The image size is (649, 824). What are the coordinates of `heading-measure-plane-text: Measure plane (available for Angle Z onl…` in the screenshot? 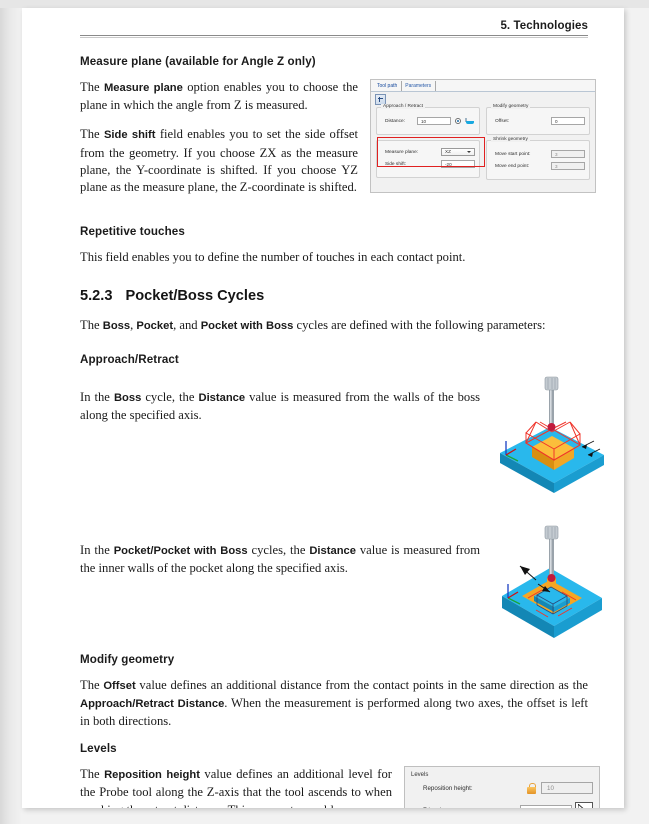 It's located at (198, 61).